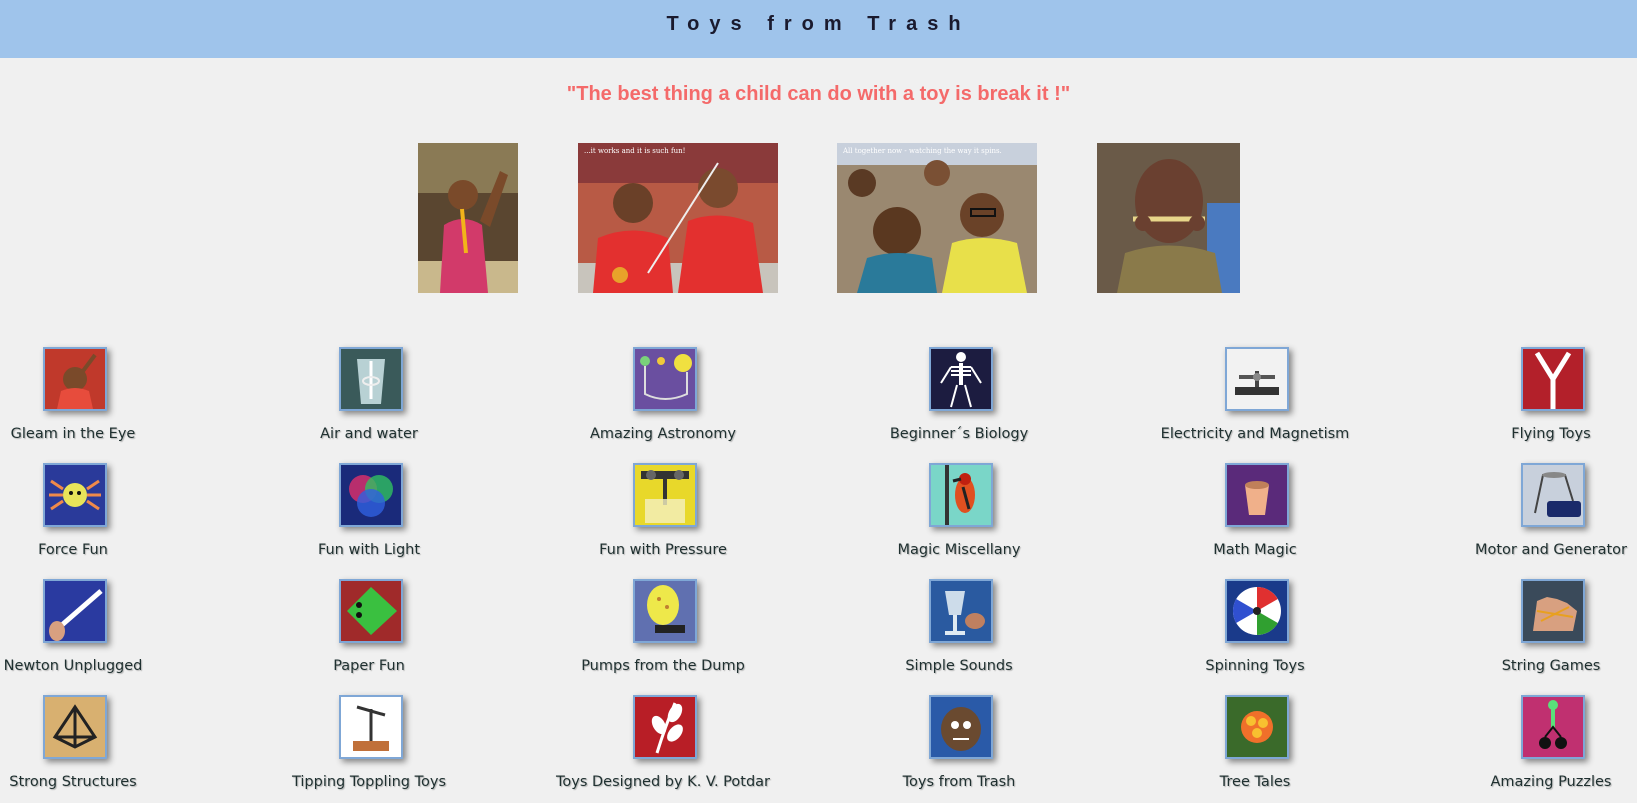 The width and height of the screenshot is (1637, 803). What do you see at coordinates (1255, 550) in the screenshot?
I see `category-label: Math Magic` at bounding box center [1255, 550].